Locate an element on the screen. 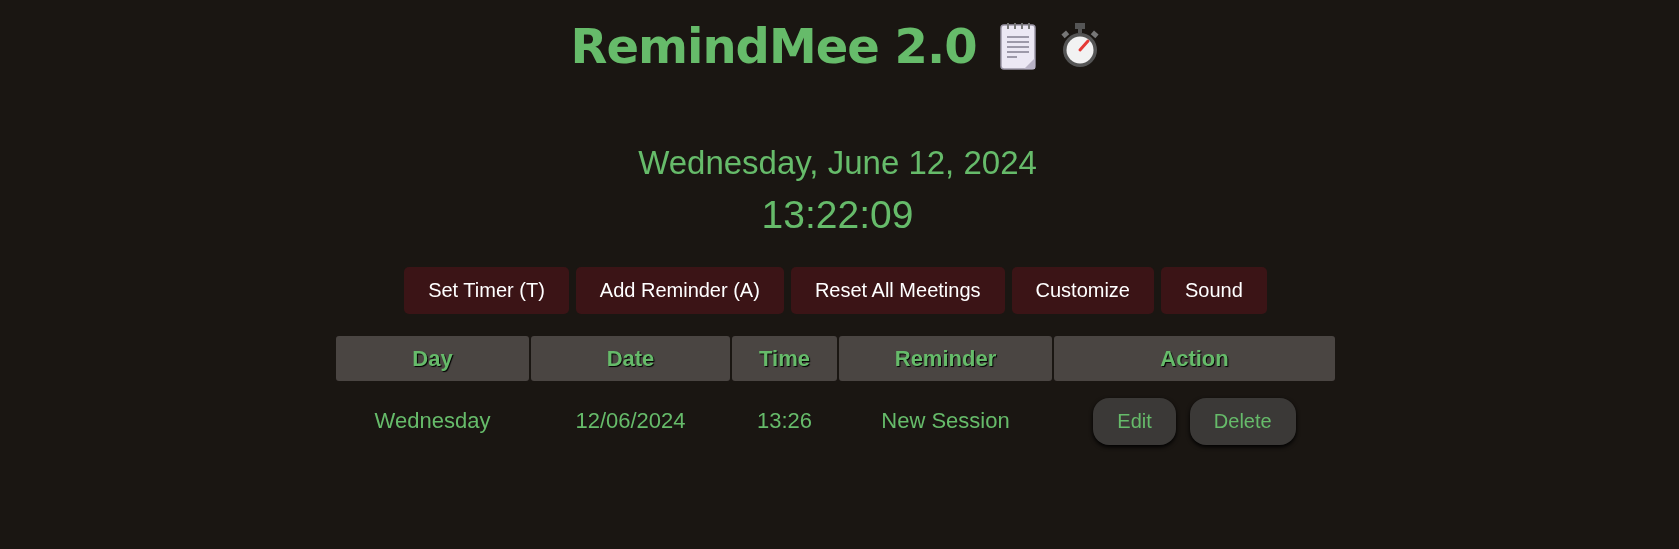  app-title: RemindMee 2.0 is located at coordinates (773, 46).